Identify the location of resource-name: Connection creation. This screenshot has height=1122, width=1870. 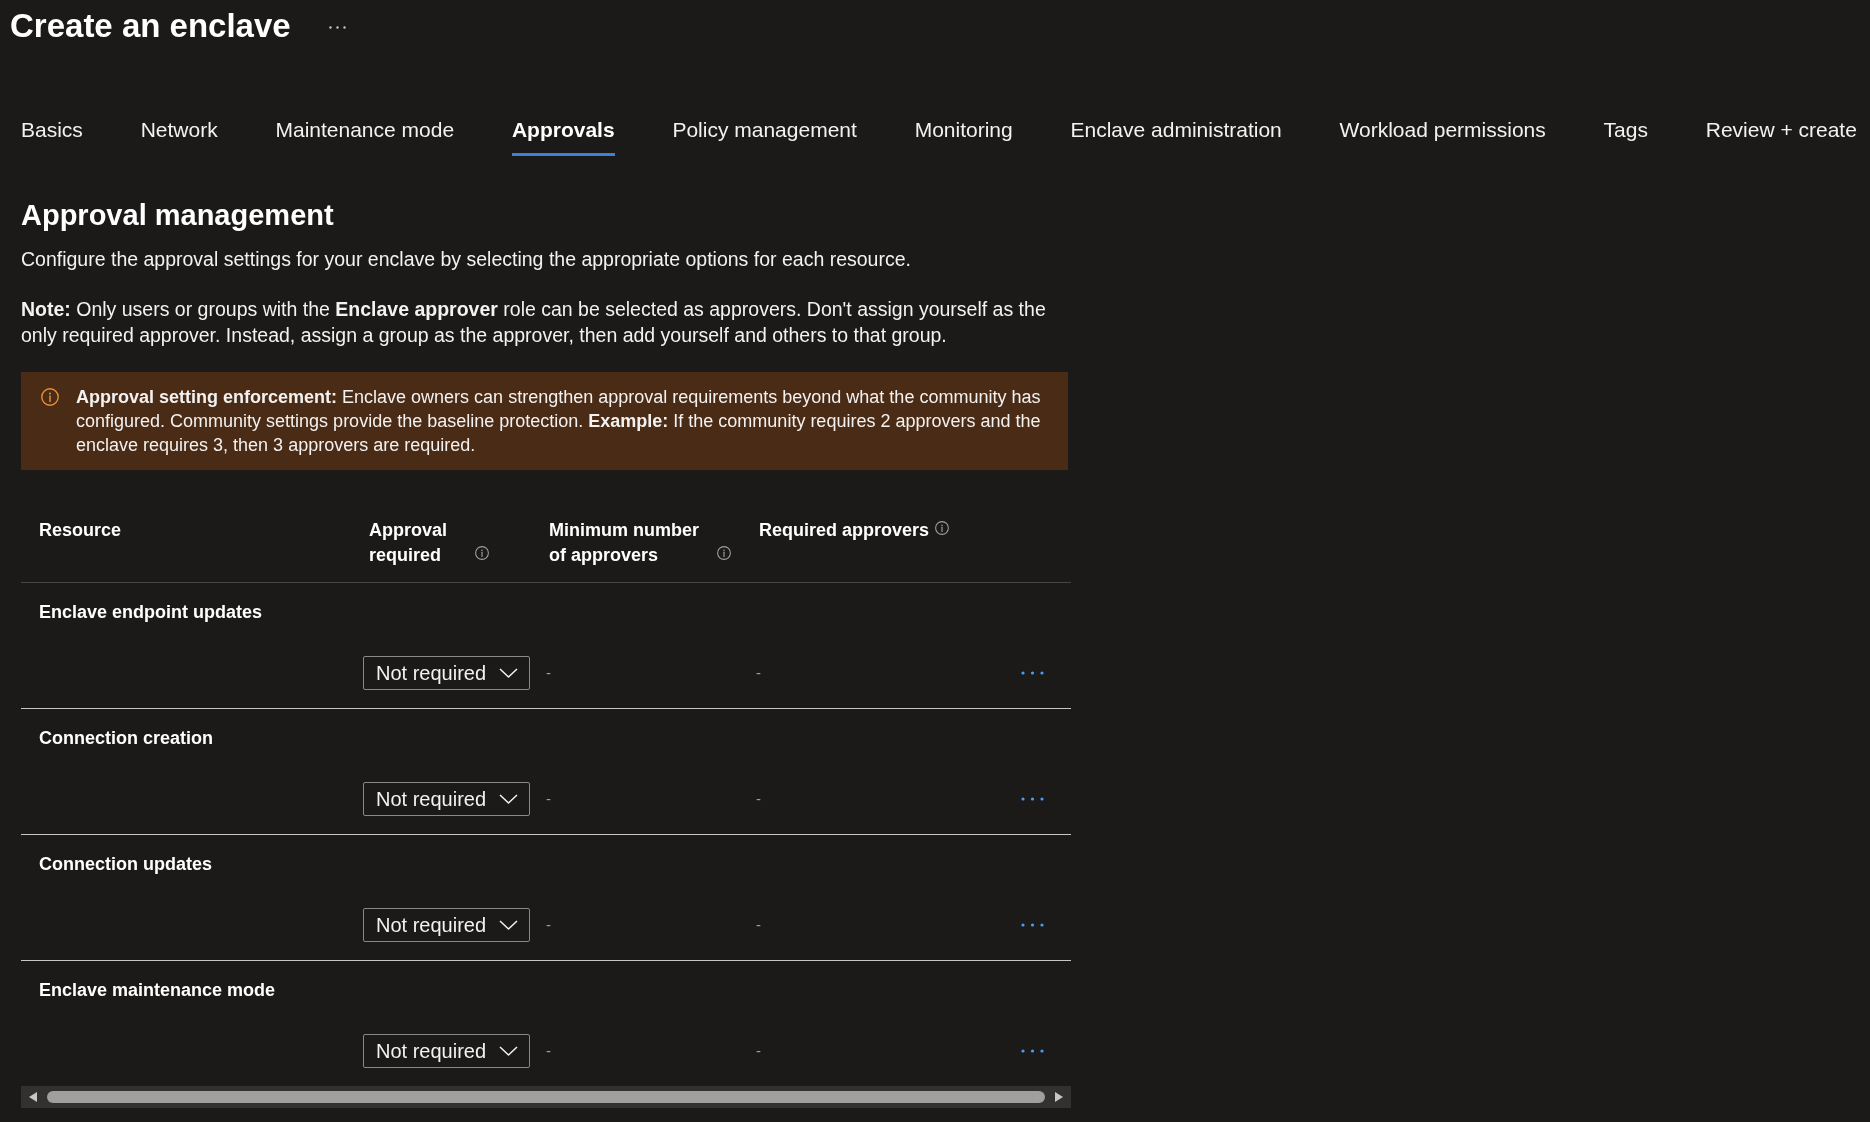
(126, 738).